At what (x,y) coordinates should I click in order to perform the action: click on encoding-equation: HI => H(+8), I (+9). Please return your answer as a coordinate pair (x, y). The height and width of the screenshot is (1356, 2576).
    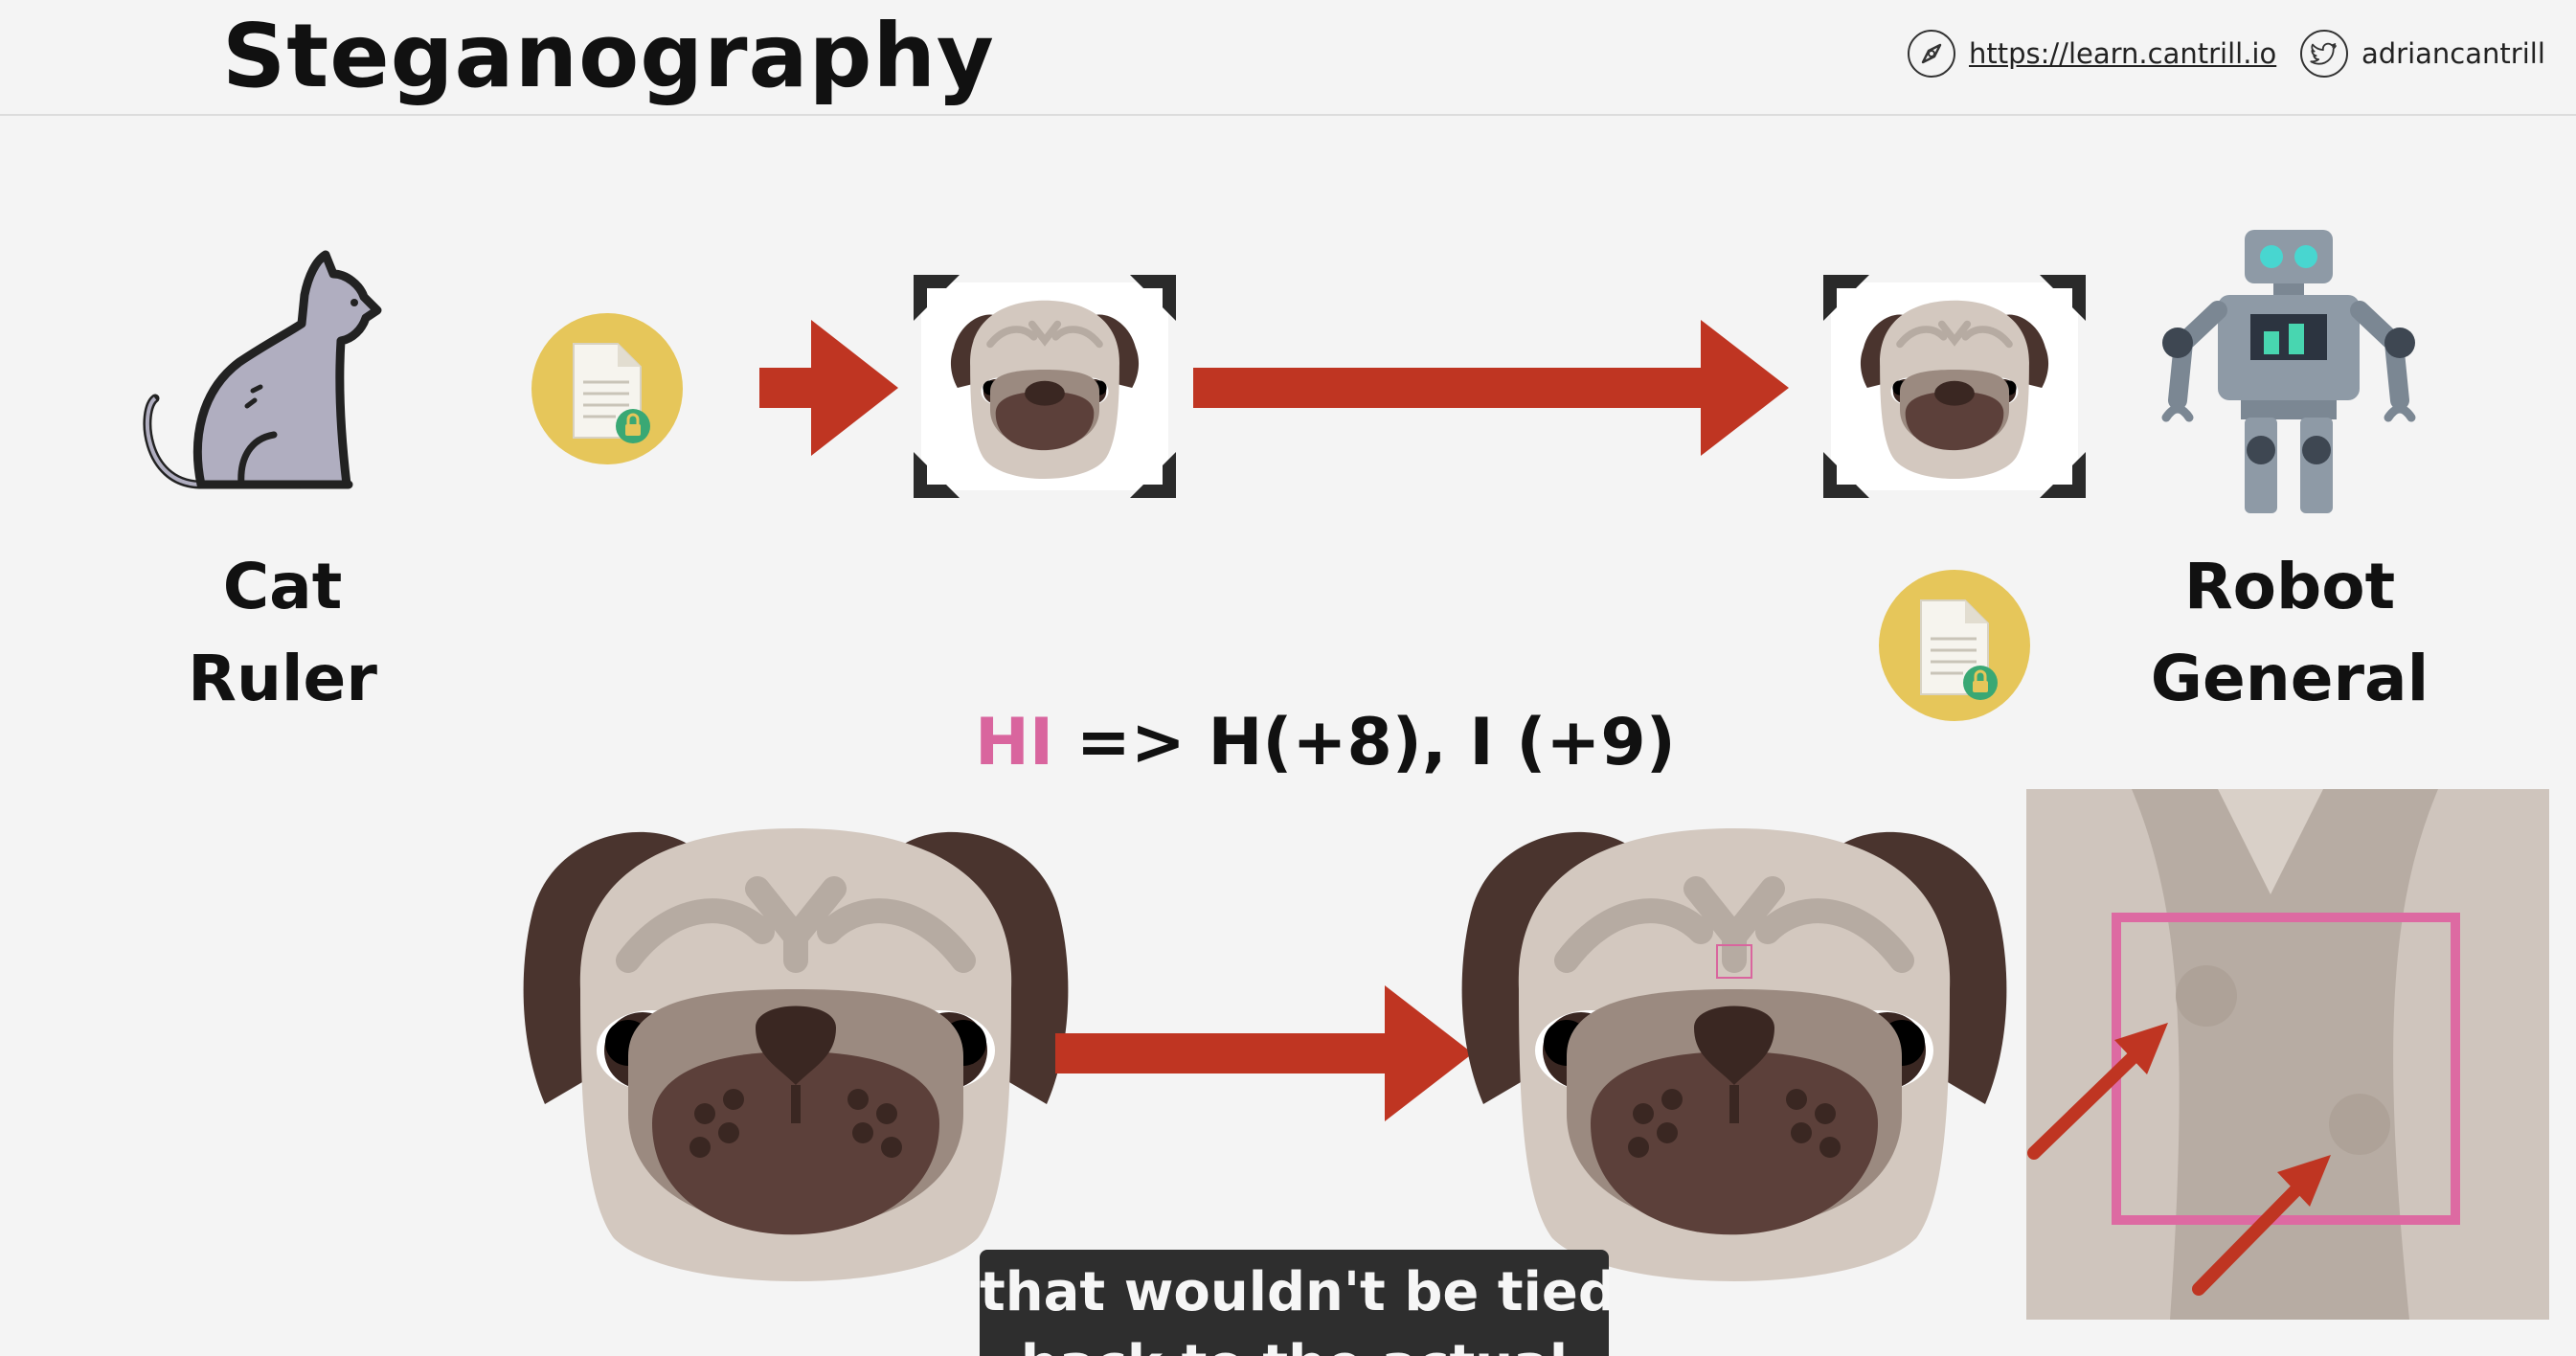
    Looking at the image, I should click on (1325, 743).